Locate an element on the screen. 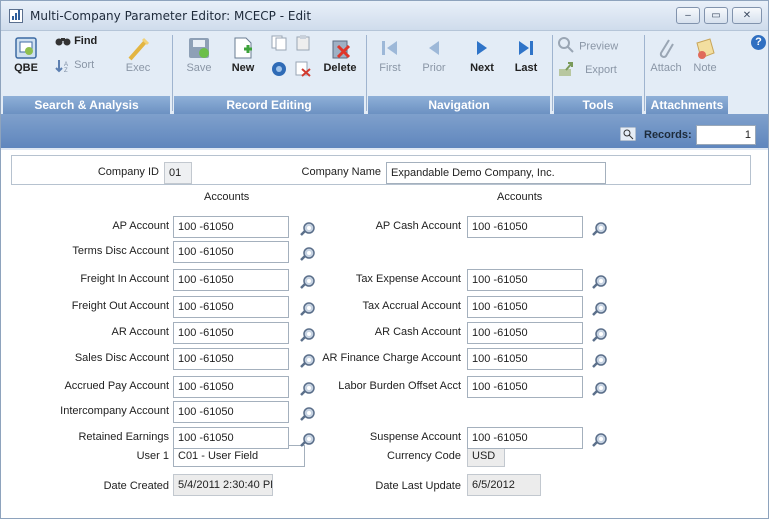  group-search-analysis: QBE Find AZ Sort Exec Search & Analysis is located at coordinates (86, 73).